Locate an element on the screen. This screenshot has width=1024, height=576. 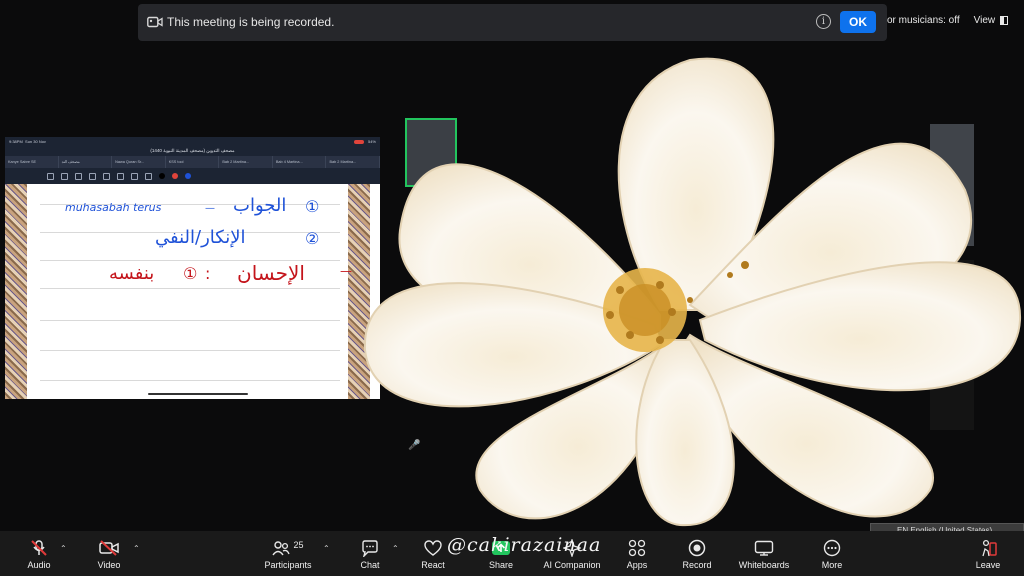
shape-tool-icon is located at coordinates (106, 176).